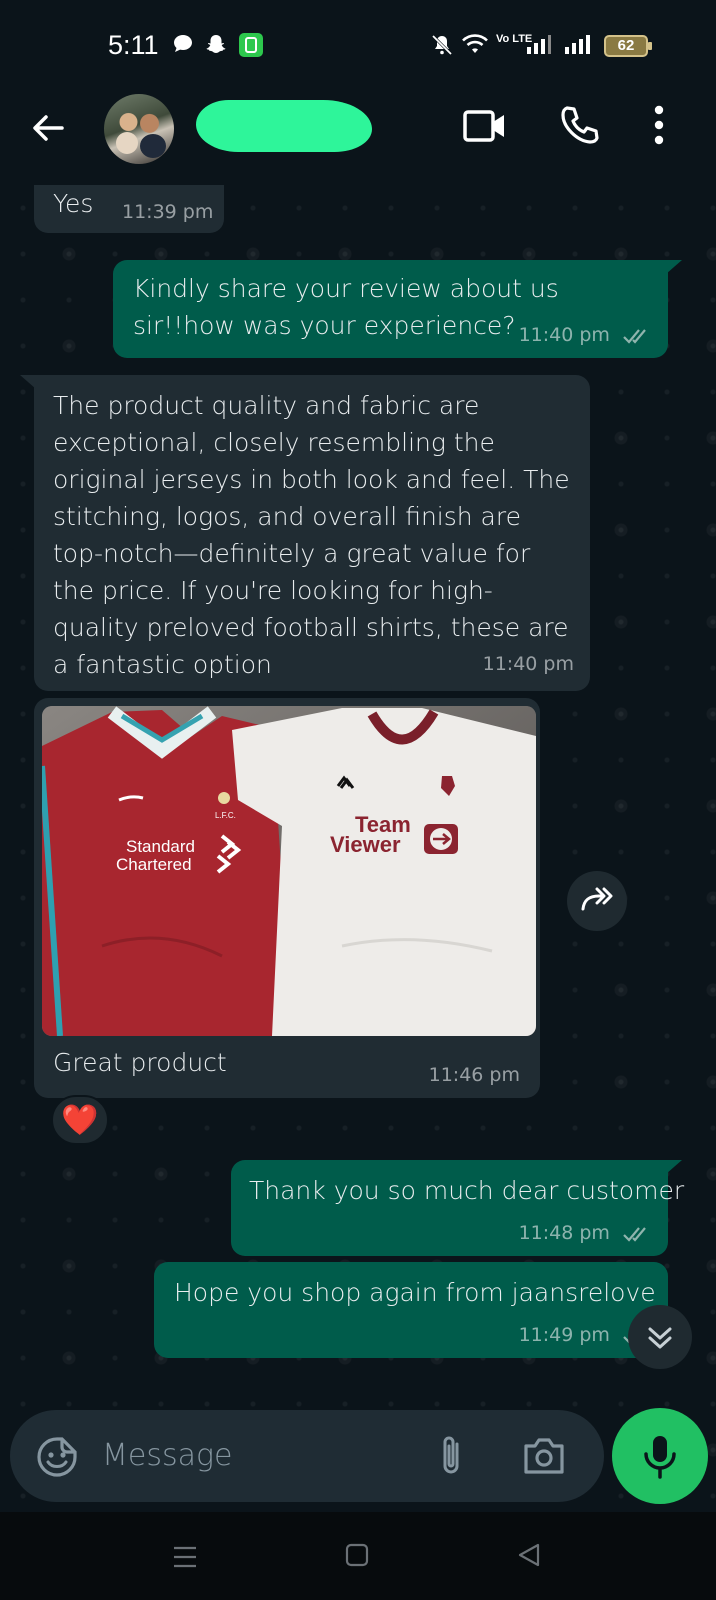  I want to click on forward-icon, so click(597, 899).